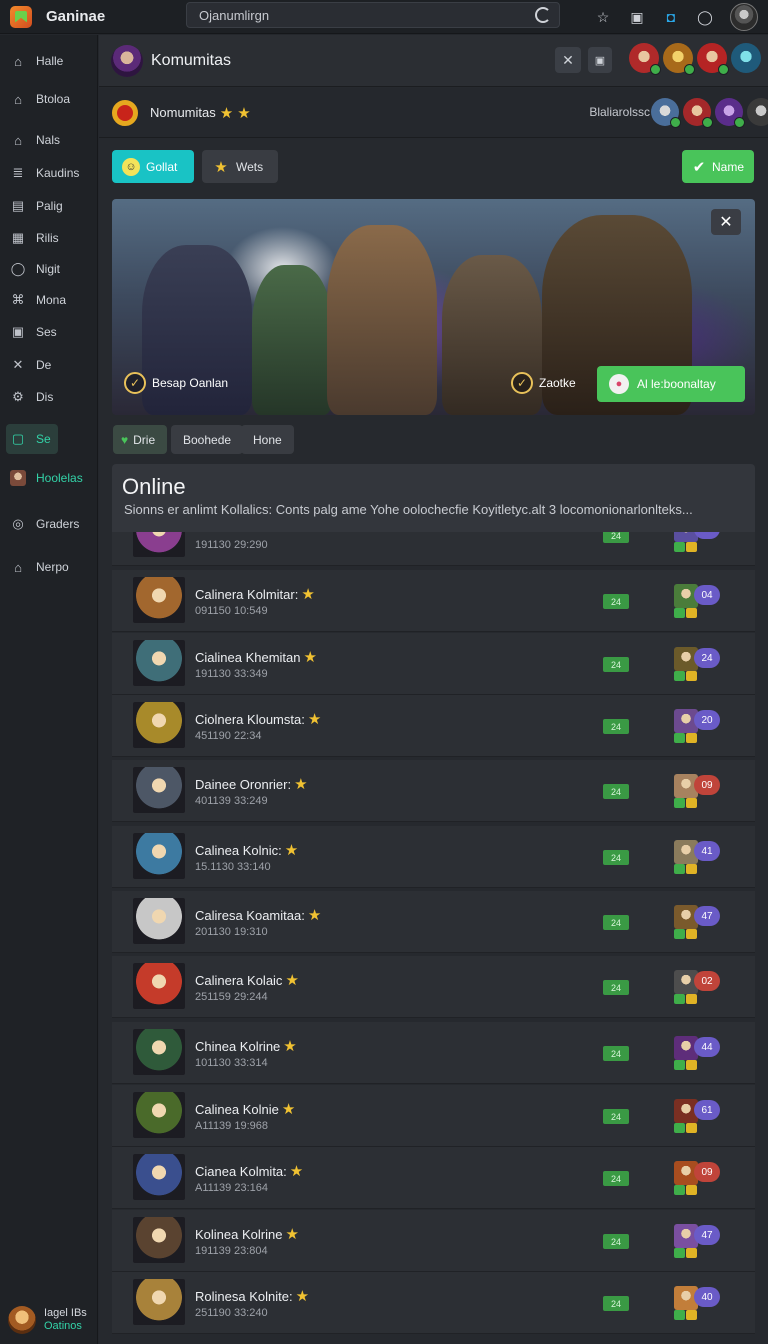  I want to click on sidebar-item-12: ▢ Se, so click(32, 439).